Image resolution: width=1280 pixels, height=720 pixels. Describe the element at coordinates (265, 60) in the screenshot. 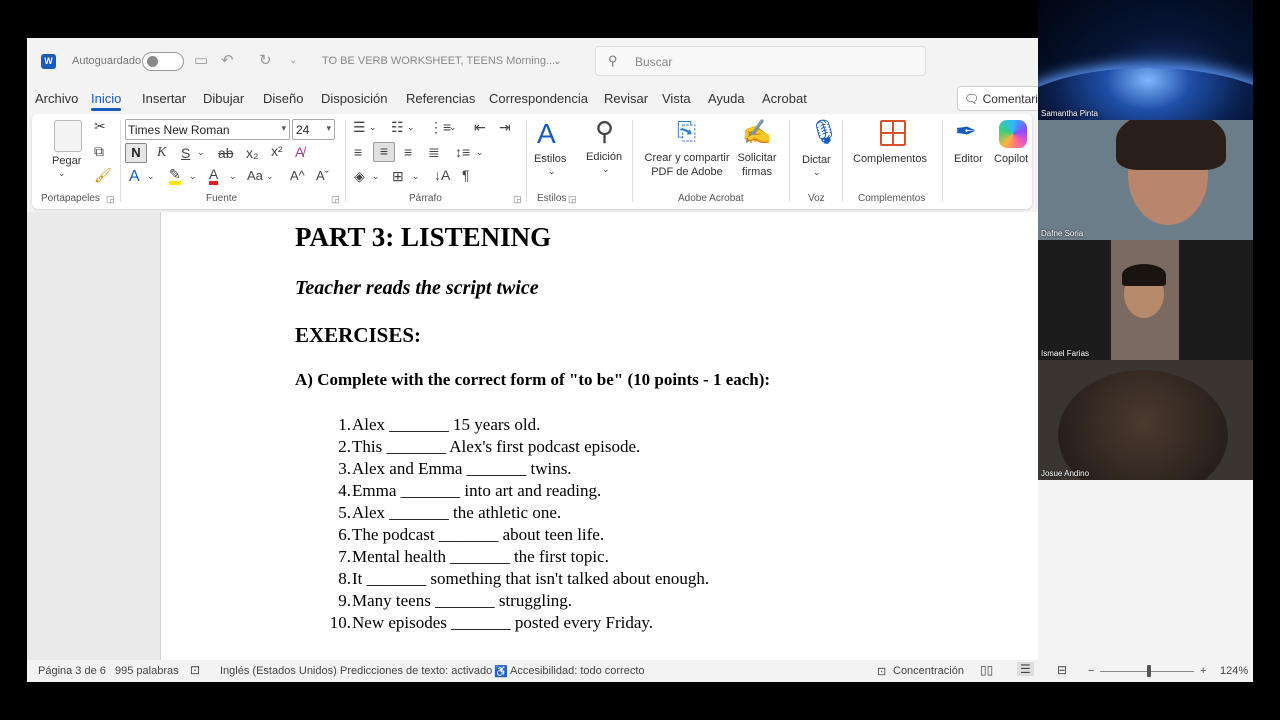

I see `redo-icon: ↻` at that location.